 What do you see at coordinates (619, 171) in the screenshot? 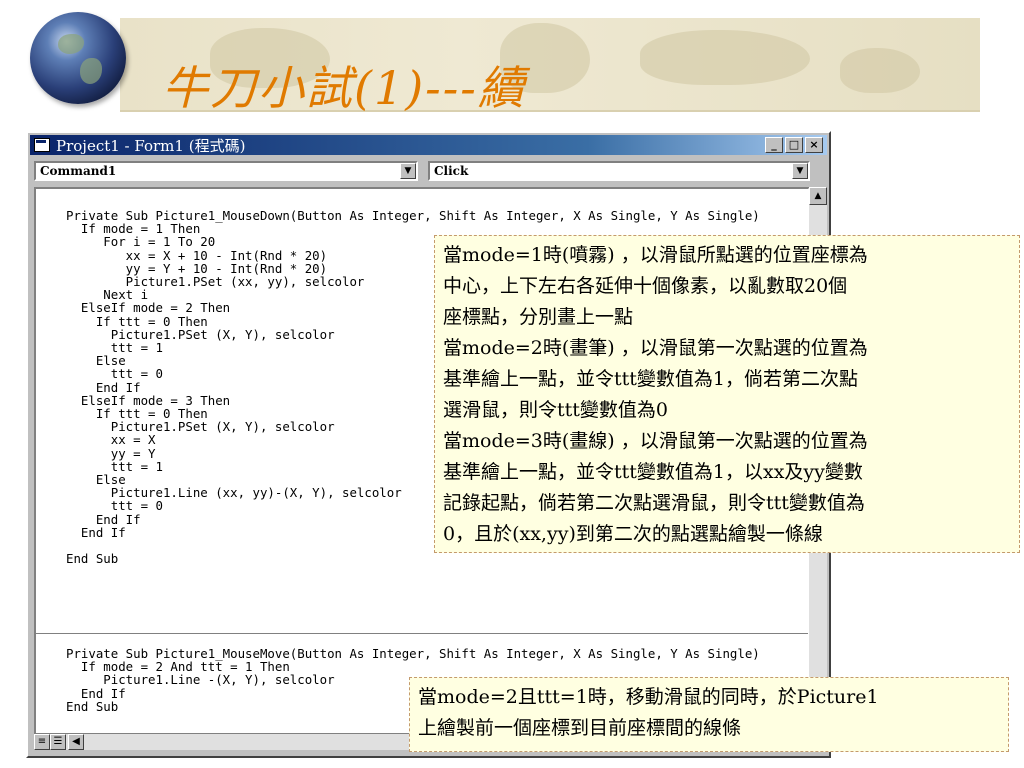
I see `procedure-combo: Click ▼` at bounding box center [619, 171].